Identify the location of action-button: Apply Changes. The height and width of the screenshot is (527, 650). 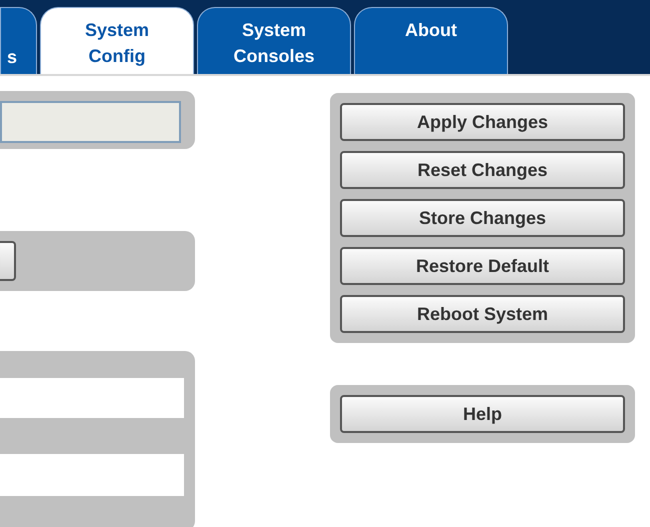
(482, 122).